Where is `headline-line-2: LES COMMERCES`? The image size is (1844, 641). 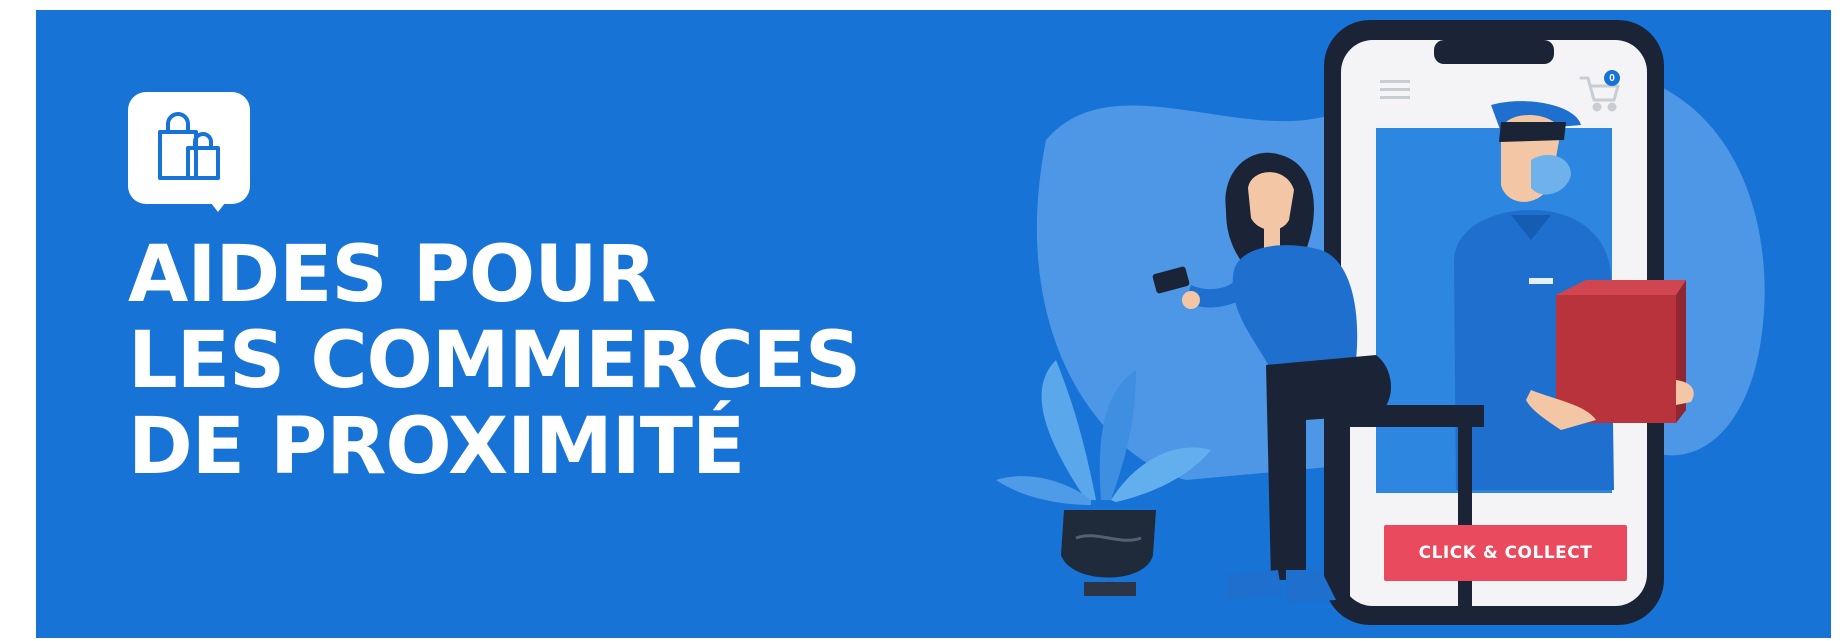
headline-line-2: LES COMMERCES is located at coordinates (494, 361).